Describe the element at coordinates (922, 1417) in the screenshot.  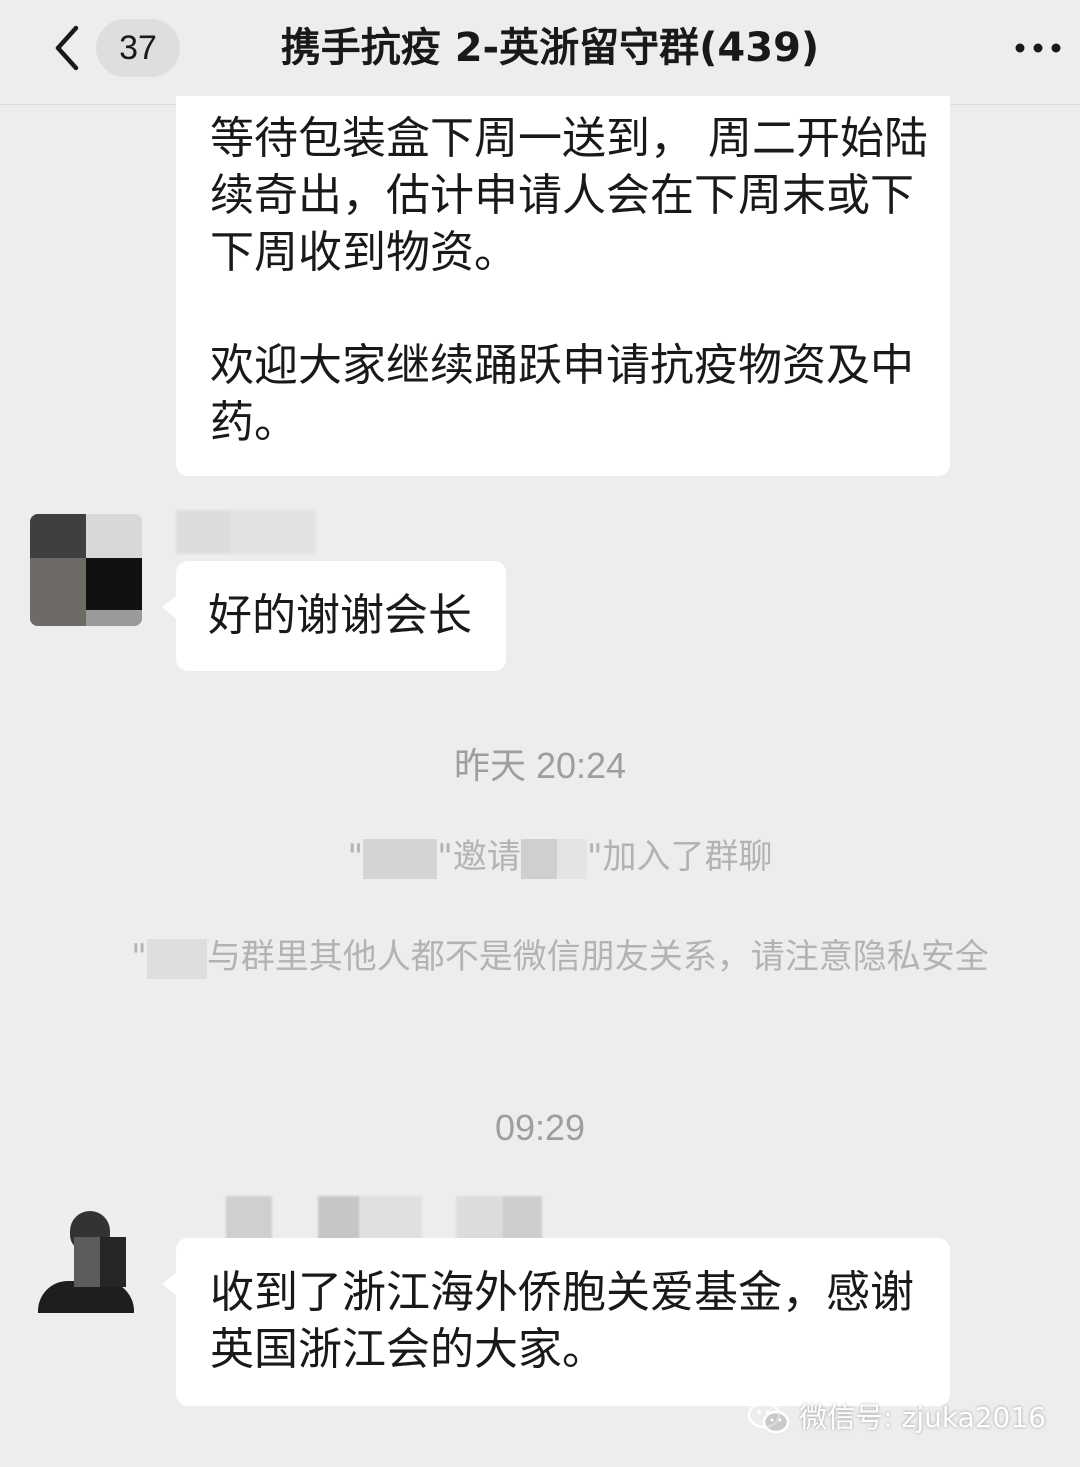
I see `watermark-text: 微信号: zjuka2016` at that location.